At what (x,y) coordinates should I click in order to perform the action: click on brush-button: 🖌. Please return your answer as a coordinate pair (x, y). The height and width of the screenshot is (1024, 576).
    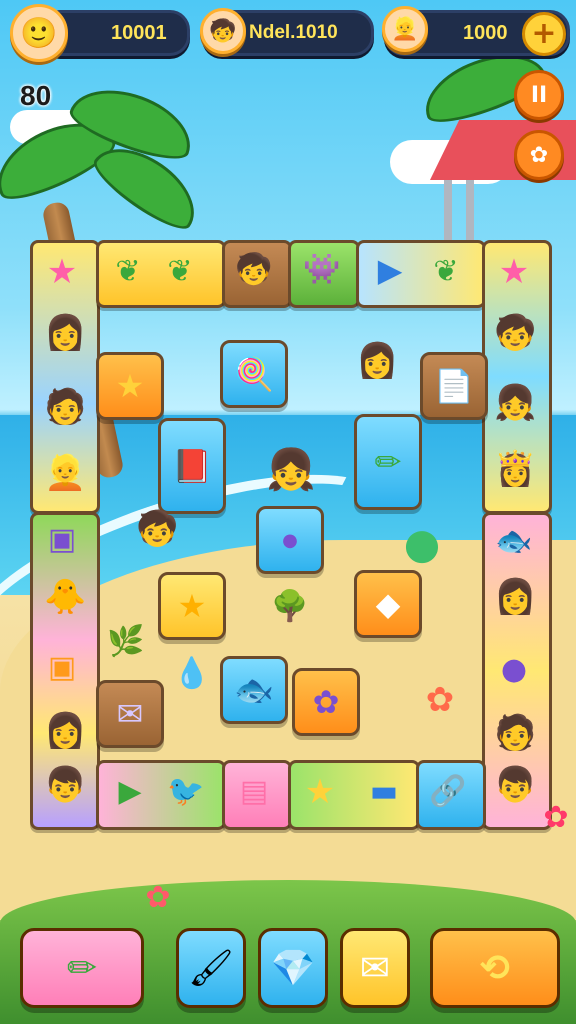
    Looking at the image, I should click on (211, 968).